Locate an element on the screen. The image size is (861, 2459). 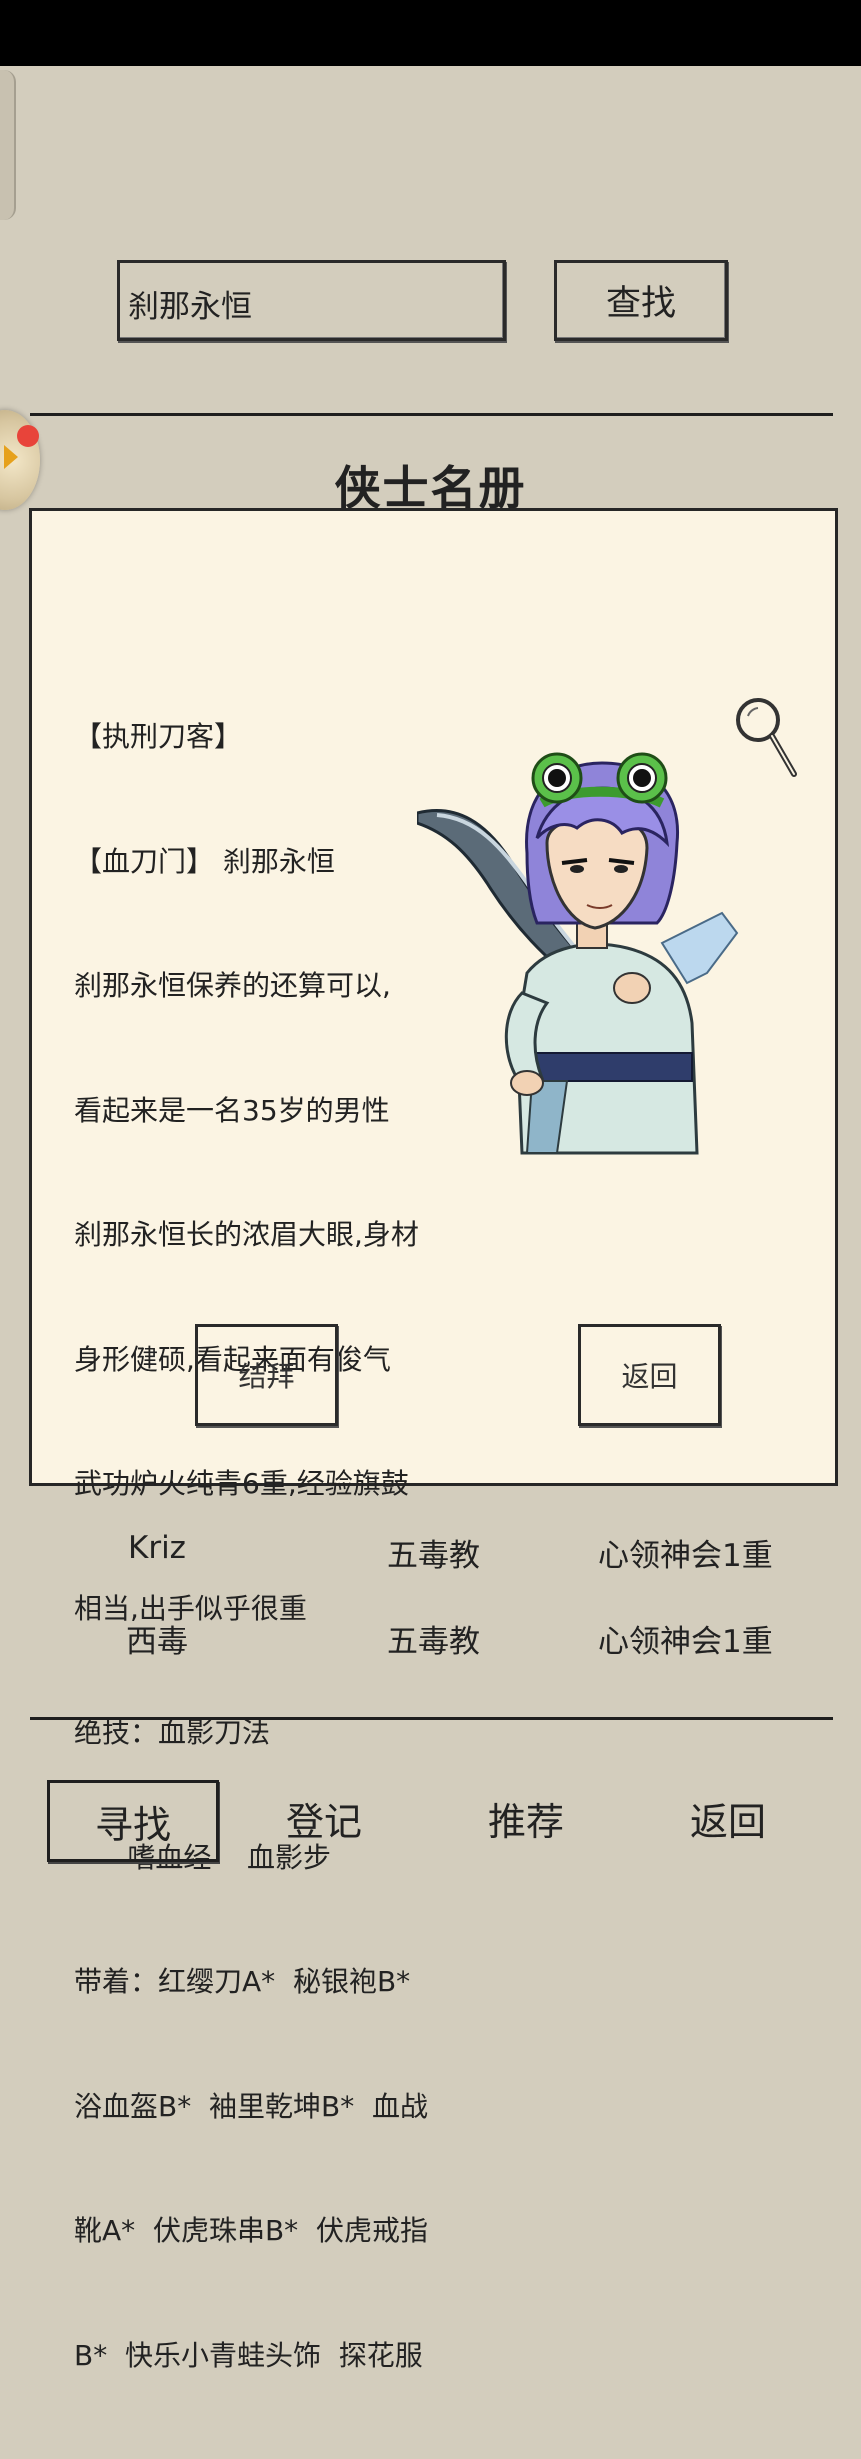
profile-line: 刹那永恒保养的还算可以, is located at coordinates (232, 985).